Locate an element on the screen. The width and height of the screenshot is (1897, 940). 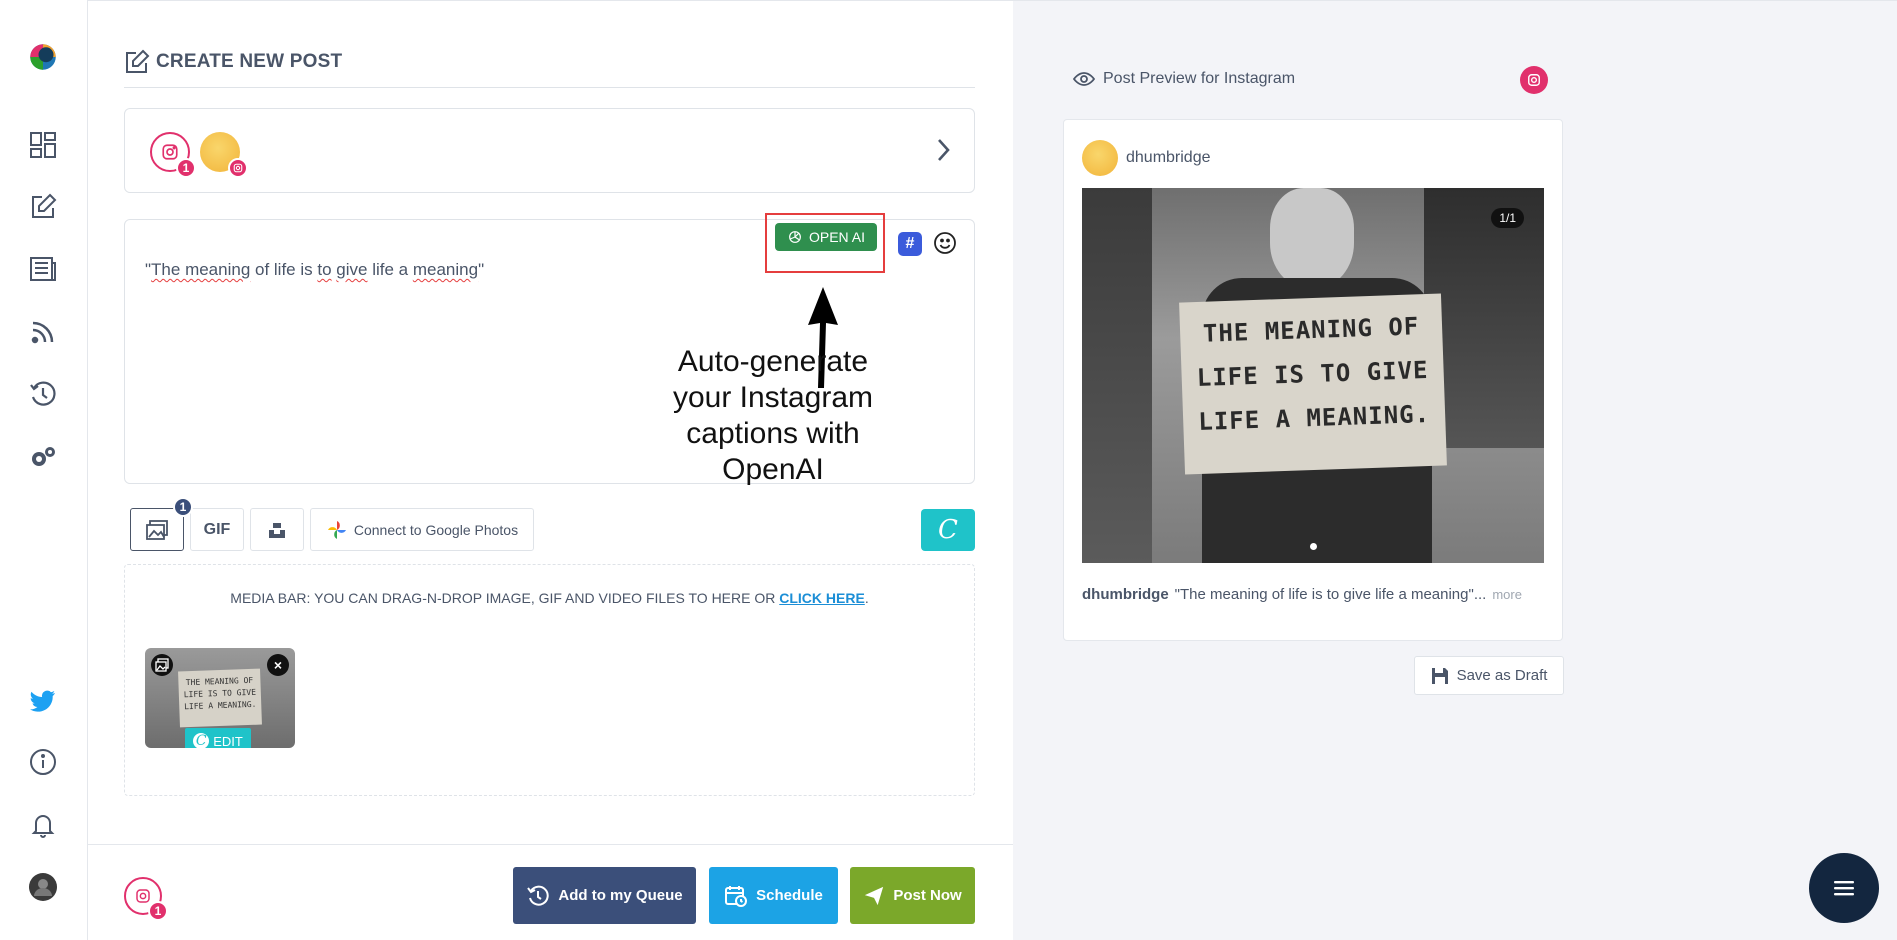
calendar-icon is located at coordinates (736, 896).